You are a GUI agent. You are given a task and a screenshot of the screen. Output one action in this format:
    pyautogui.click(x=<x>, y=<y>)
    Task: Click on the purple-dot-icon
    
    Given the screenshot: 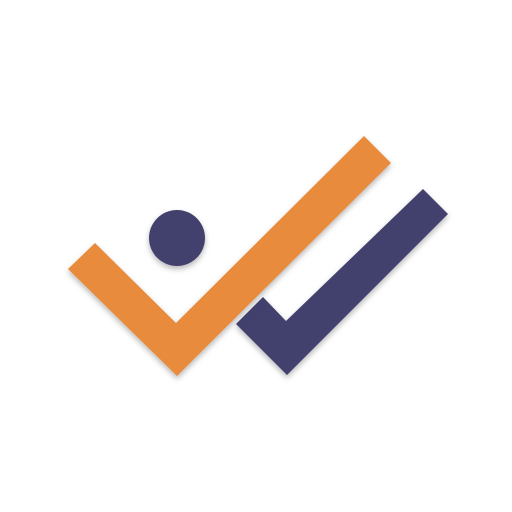 What is the action you would take?
    pyautogui.click(x=177, y=238)
    